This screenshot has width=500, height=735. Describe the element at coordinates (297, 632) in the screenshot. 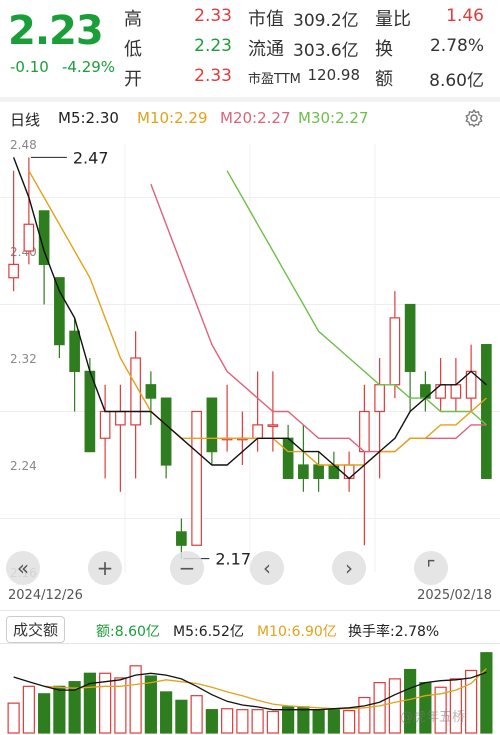

I see `volume-m10: M10:6.90亿` at that location.